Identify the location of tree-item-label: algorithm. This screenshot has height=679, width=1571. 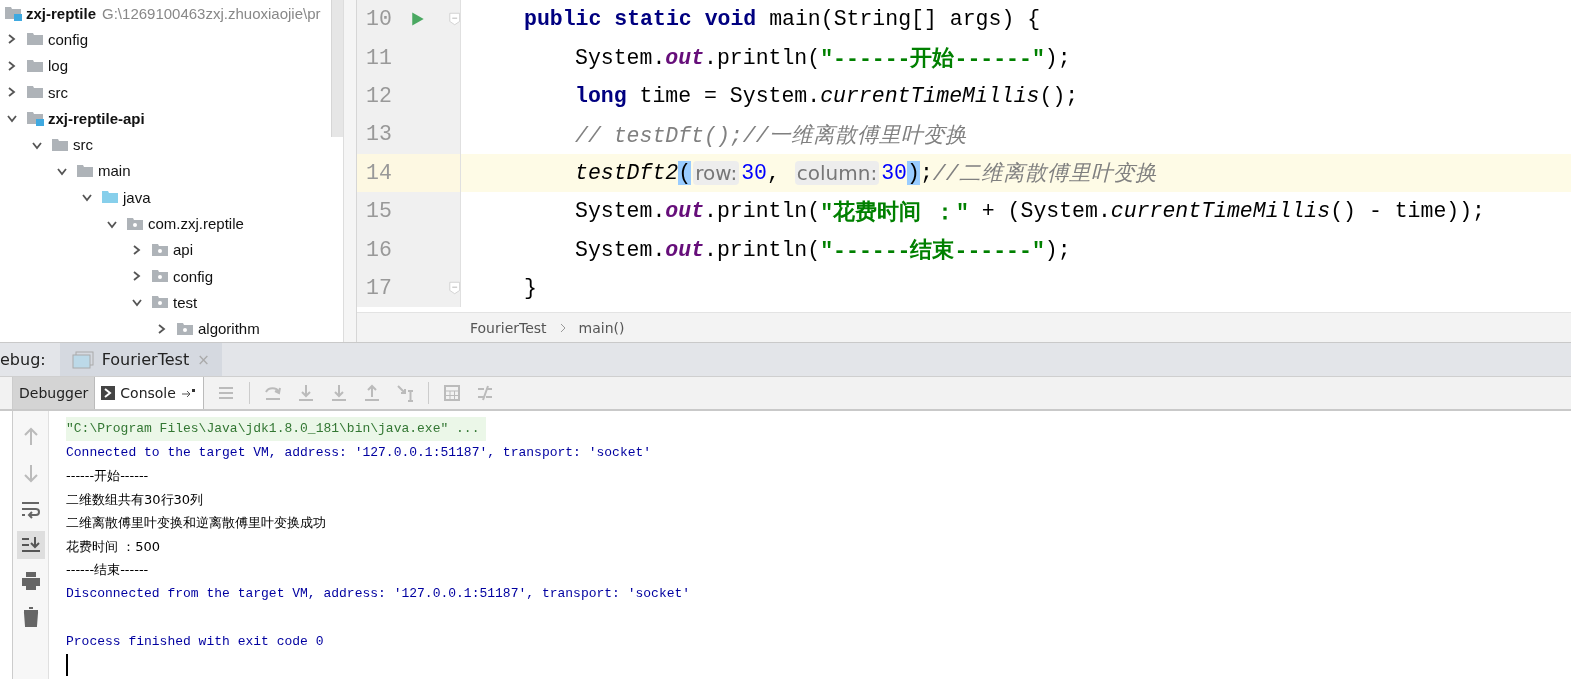
(229, 329).